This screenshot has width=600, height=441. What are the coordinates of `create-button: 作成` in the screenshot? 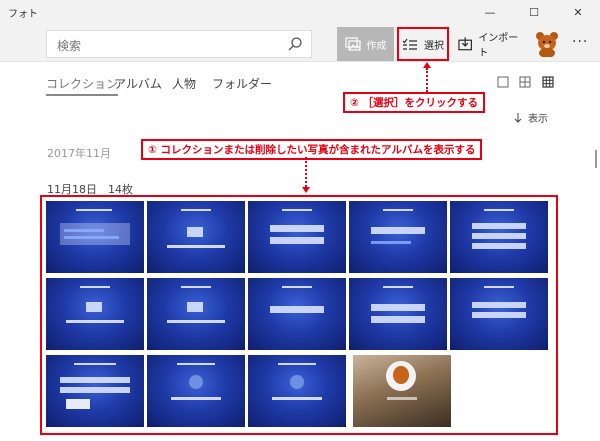 It's located at (365, 44).